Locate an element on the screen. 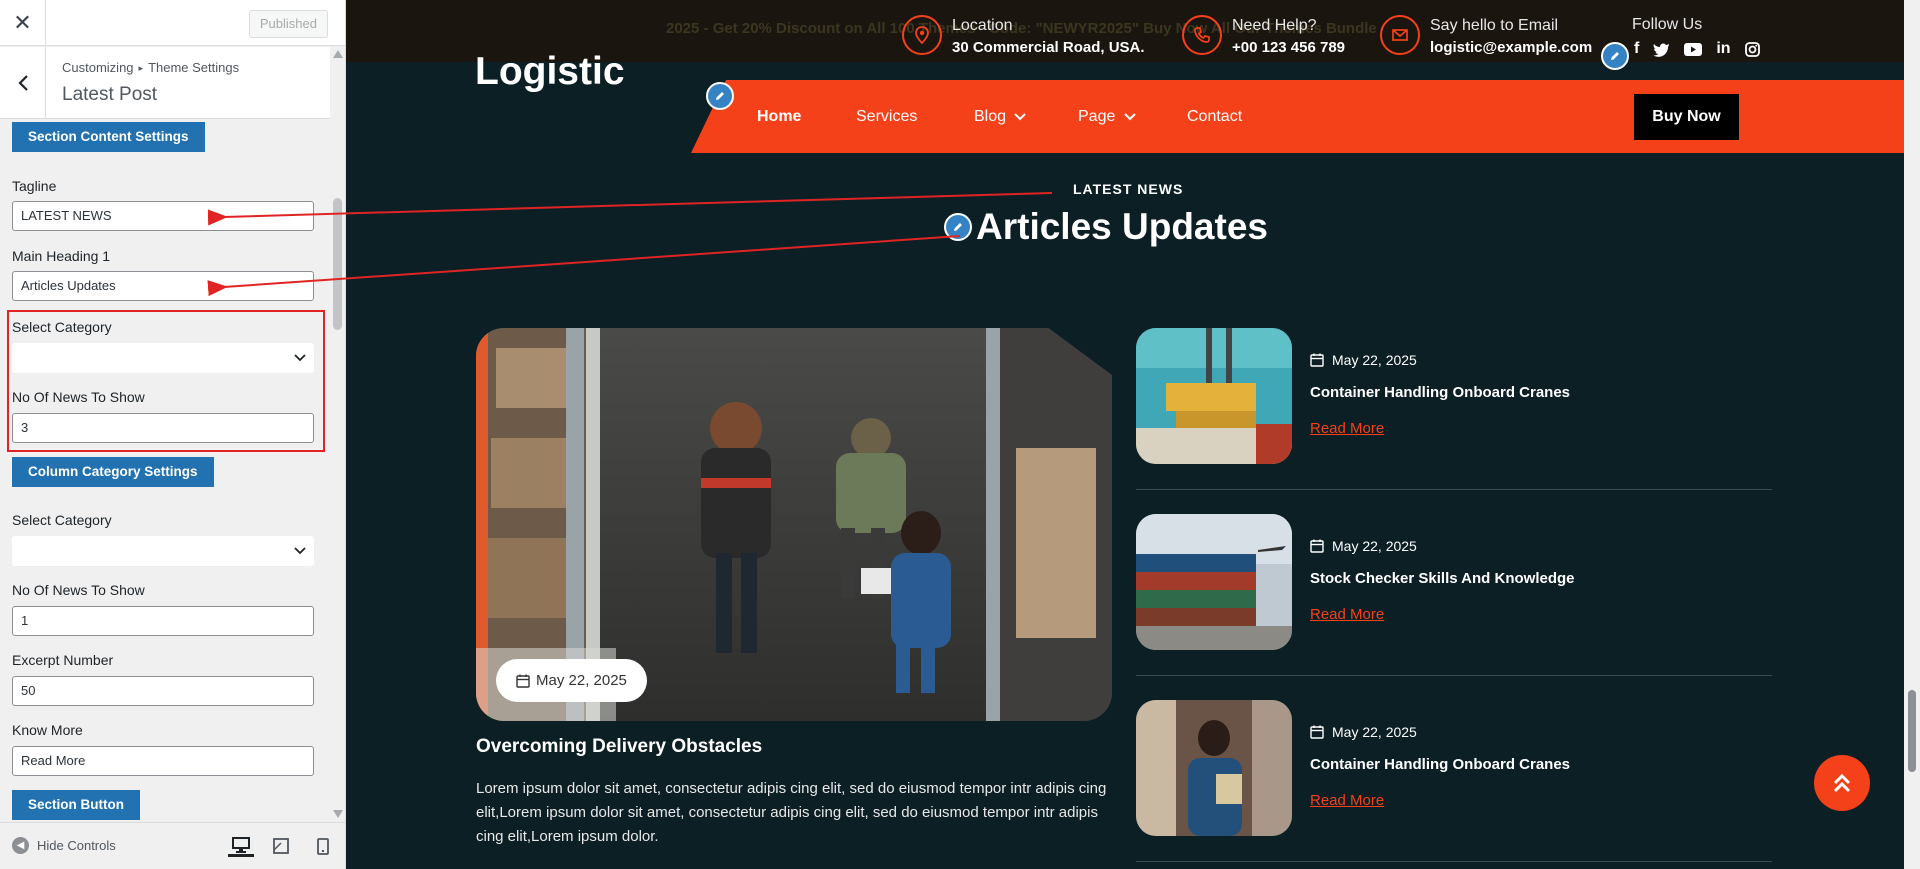 The height and width of the screenshot is (869, 1920). email-value: logistic@example.com is located at coordinates (1511, 47).